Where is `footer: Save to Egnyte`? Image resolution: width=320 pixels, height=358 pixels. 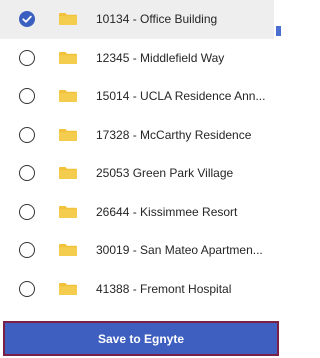
footer: Save to Egnyte is located at coordinates (141, 338).